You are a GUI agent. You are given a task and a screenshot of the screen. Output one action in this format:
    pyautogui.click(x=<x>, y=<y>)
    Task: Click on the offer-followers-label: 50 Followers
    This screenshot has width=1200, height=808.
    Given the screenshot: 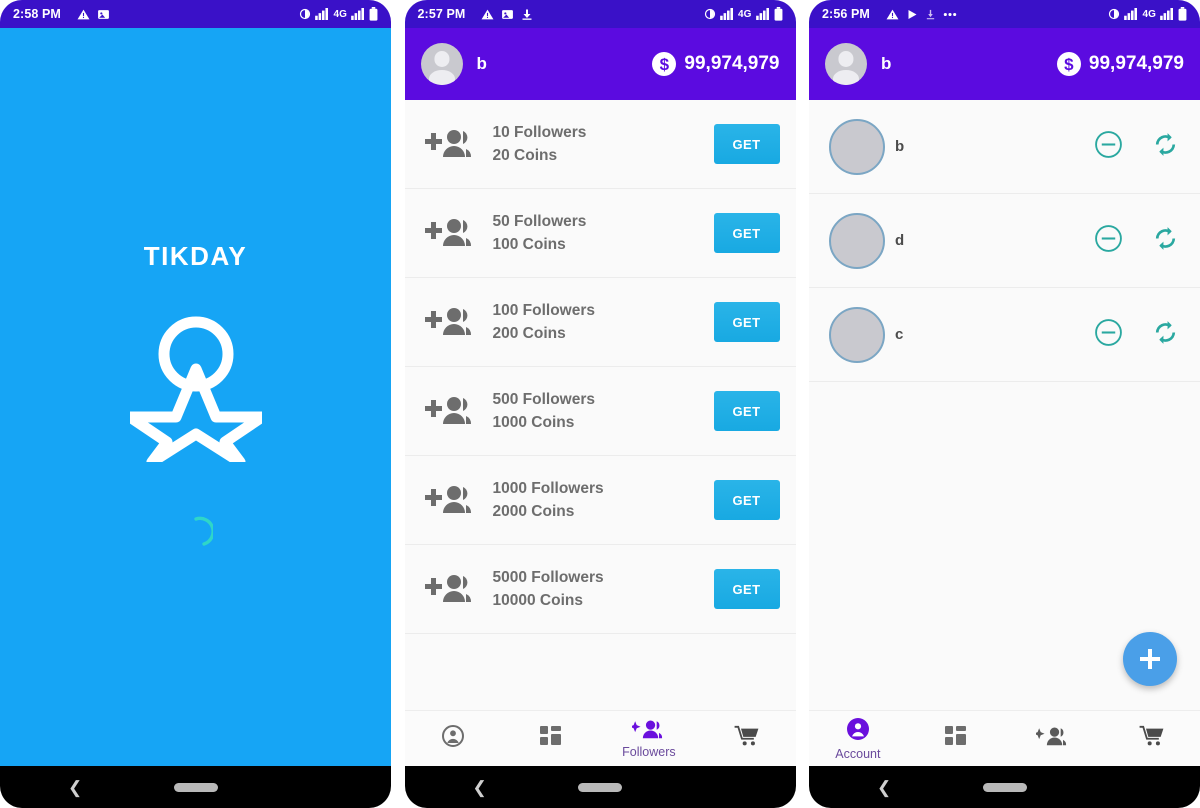 What is the action you would take?
    pyautogui.click(x=539, y=221)
    